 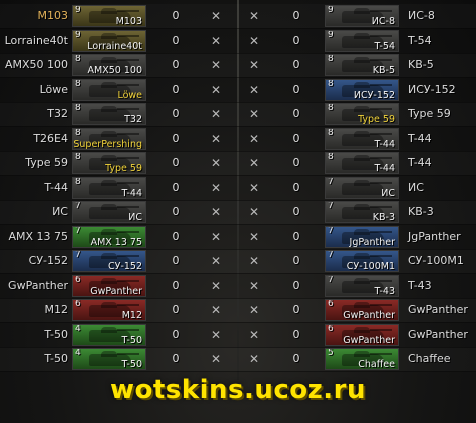 What do you see at coordinates (376, 364) in the screenshot?
I see `vehicle-name: Chaffee` at bounding box center [376, 364].